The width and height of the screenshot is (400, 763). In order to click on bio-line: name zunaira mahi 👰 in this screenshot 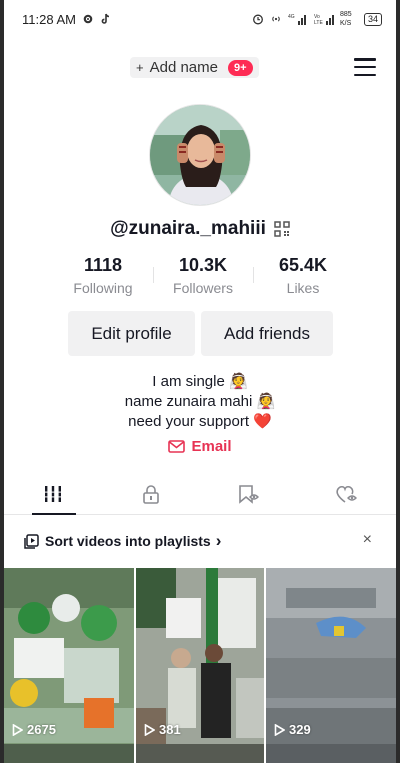, I will do `click(200, 401)`.